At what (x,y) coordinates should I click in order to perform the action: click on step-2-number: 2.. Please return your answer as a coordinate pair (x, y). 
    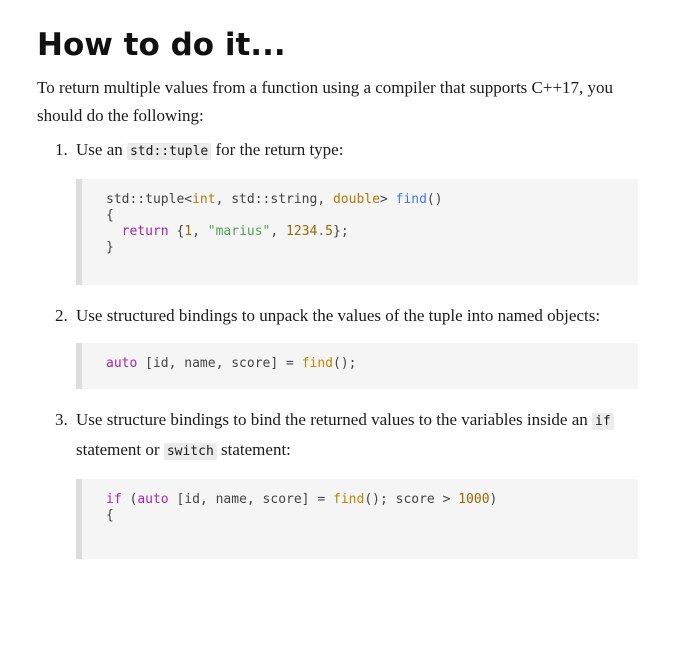
    Looking at the image, I should click on (61, 315).